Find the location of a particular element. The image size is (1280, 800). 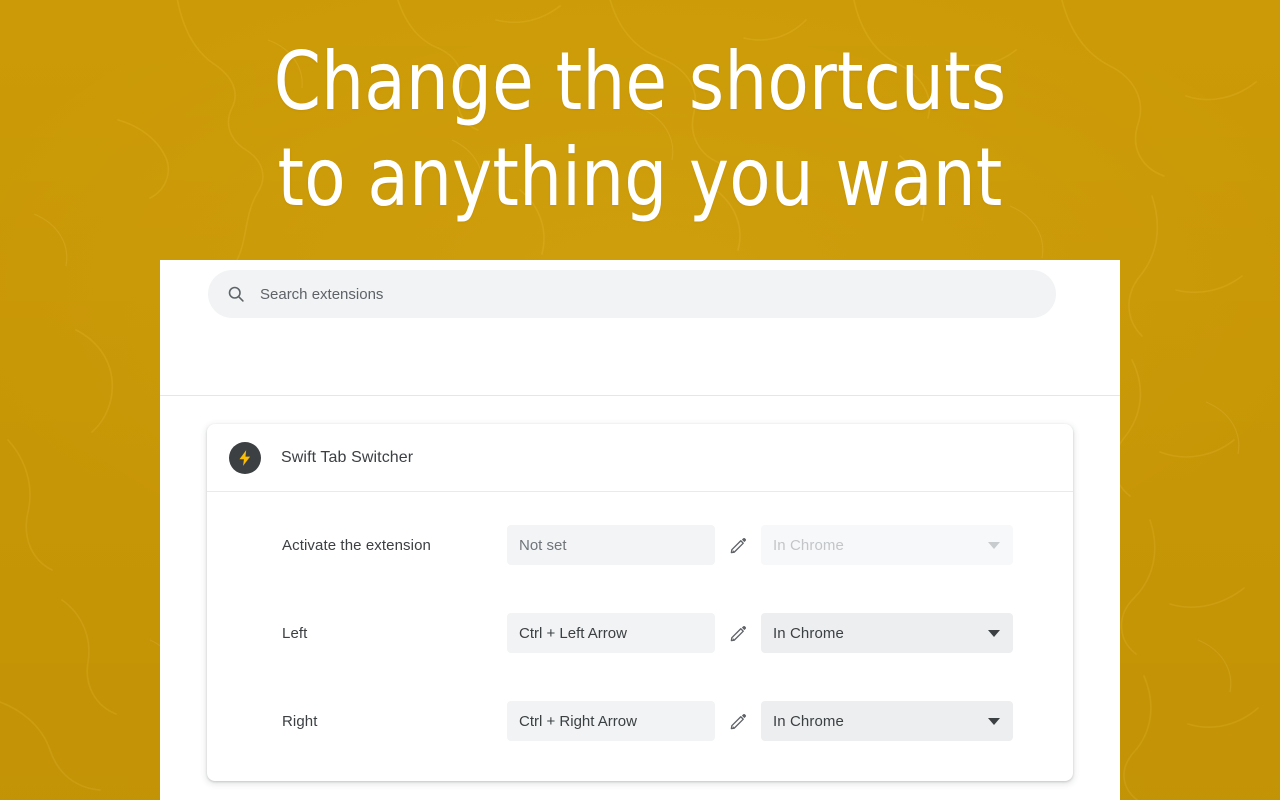

shortcut-row: Right In Chrome is located at coordinates (640, 721).